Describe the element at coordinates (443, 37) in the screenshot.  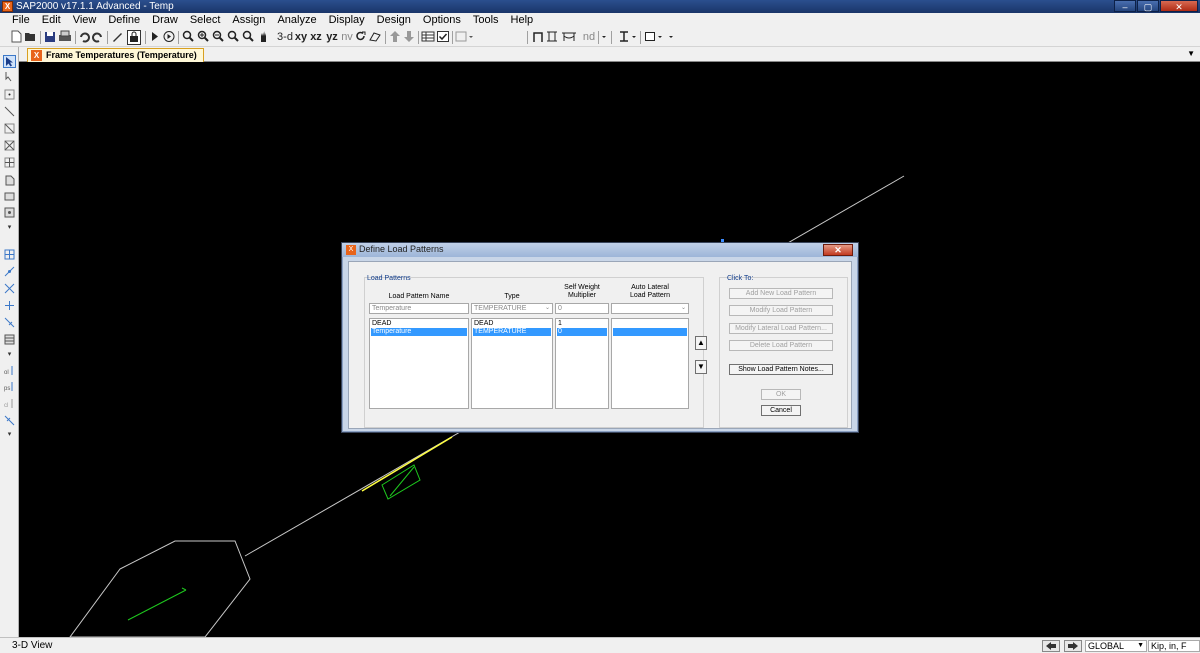
I see `check-icon` at that location.